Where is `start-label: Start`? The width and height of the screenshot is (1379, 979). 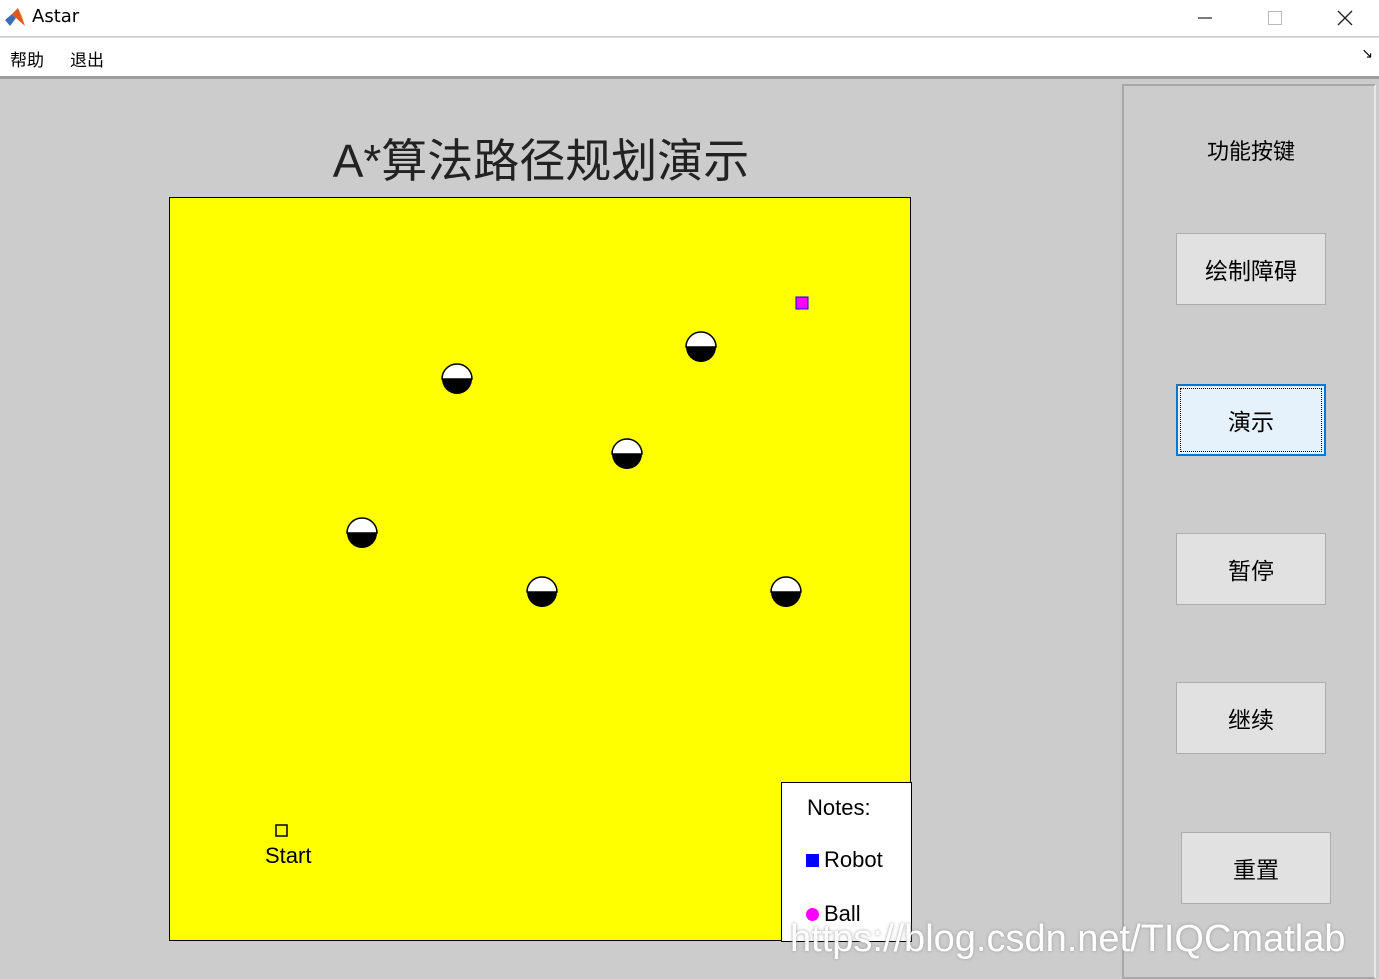 start-label: Start is located at coordinates (288, 855).